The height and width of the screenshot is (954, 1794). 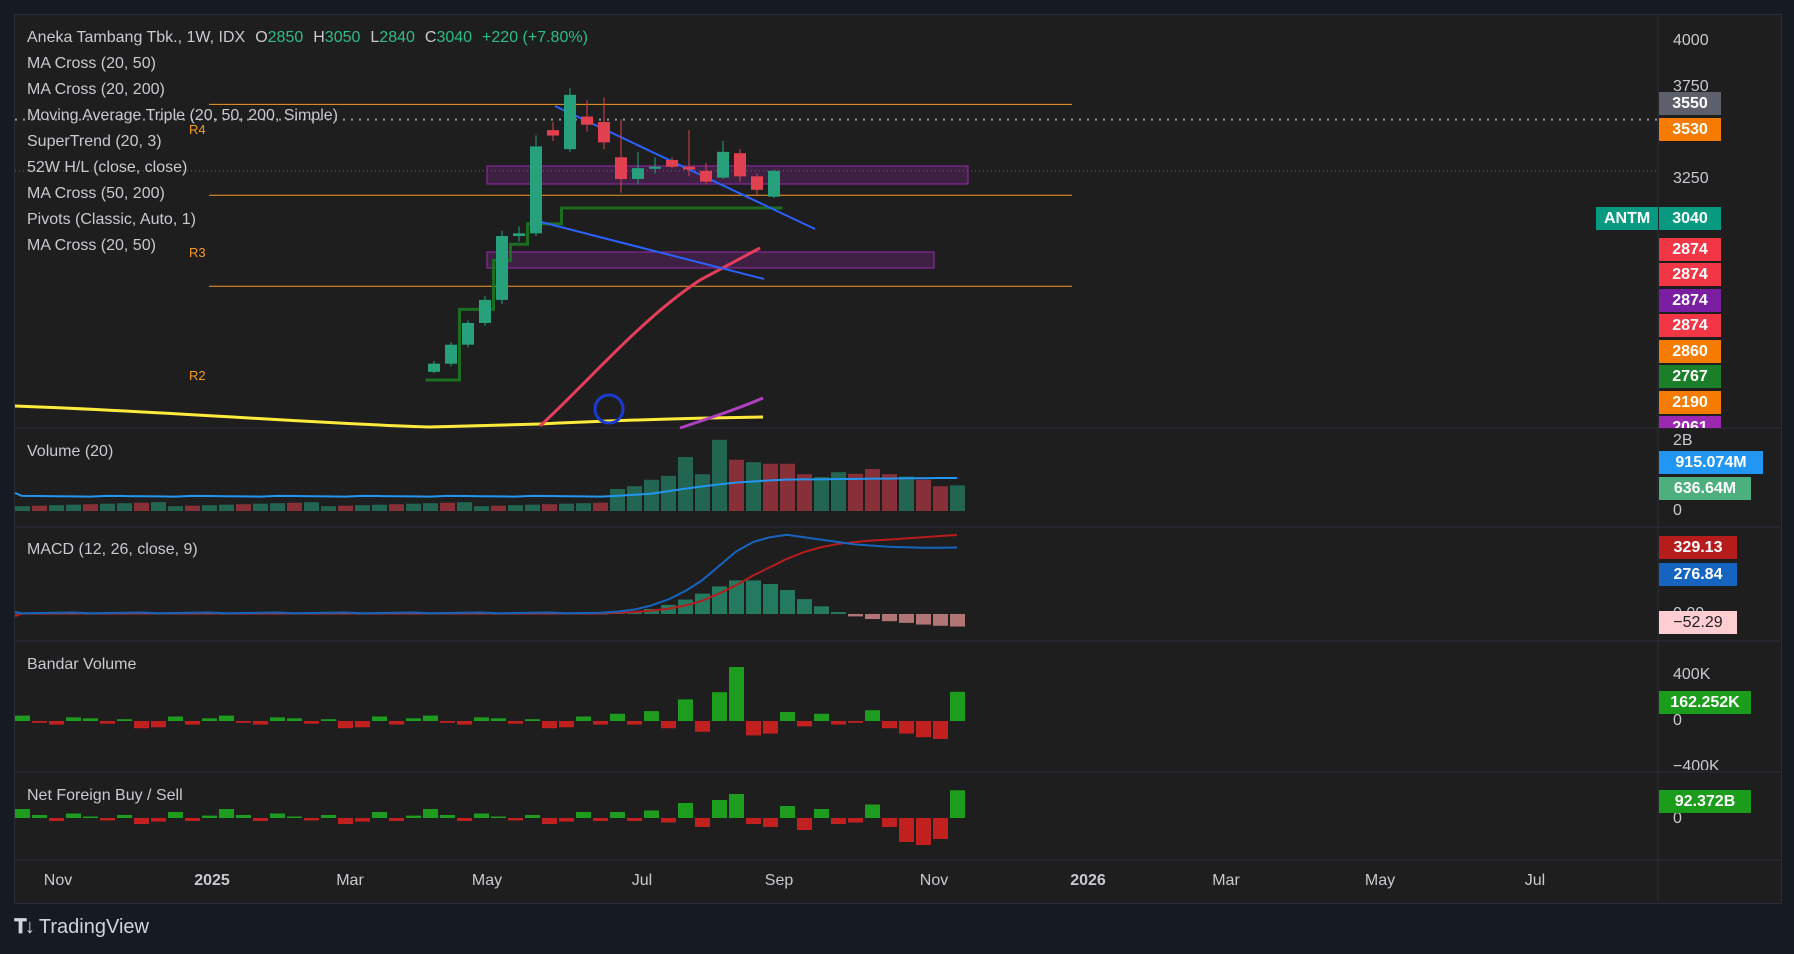 I want to click on bandar-axis-label: 400K, so click(x=1692, y=674).